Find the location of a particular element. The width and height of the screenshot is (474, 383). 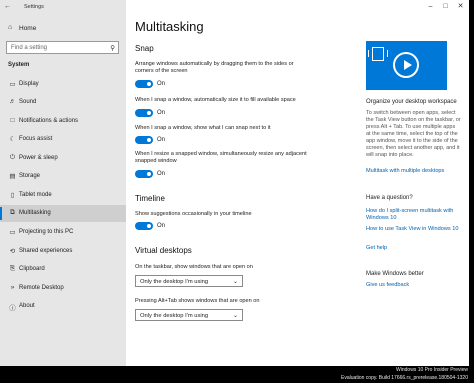

storage-icon: ▤ is located at coordinates (12, 176).